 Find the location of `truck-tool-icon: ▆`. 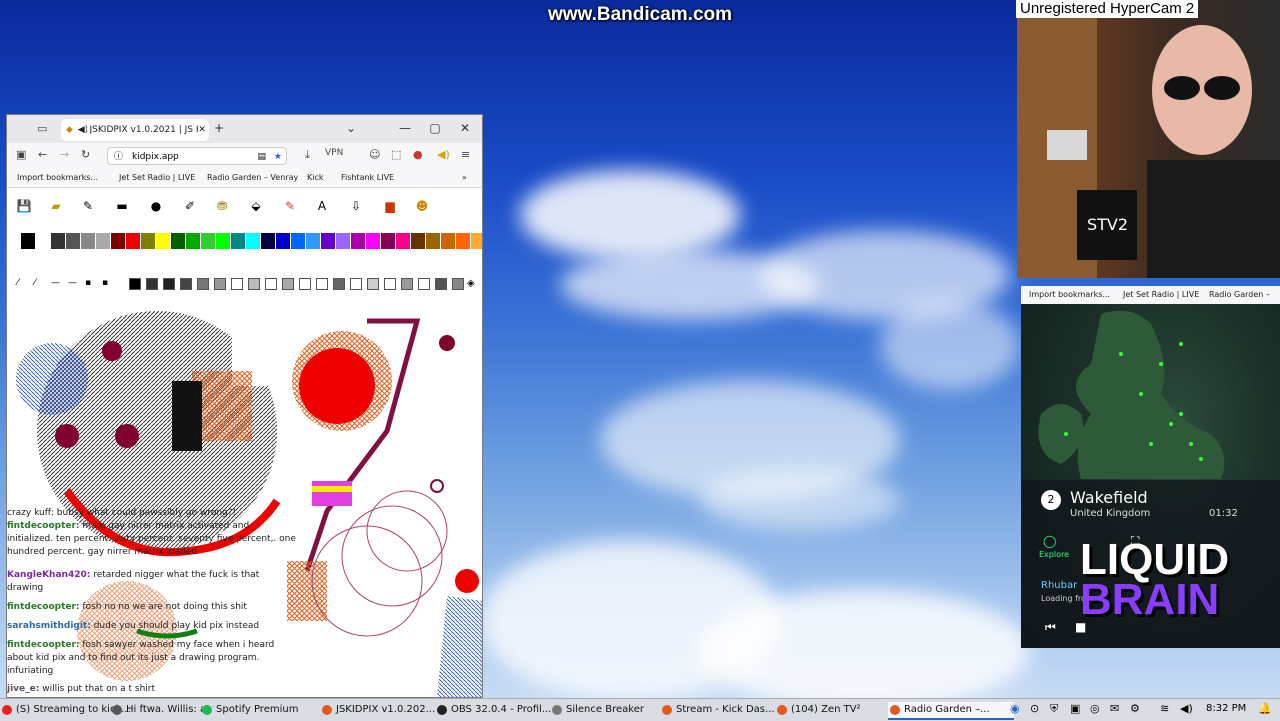

truck-tool-icon: ▆ is located at coordinates (390, 206).